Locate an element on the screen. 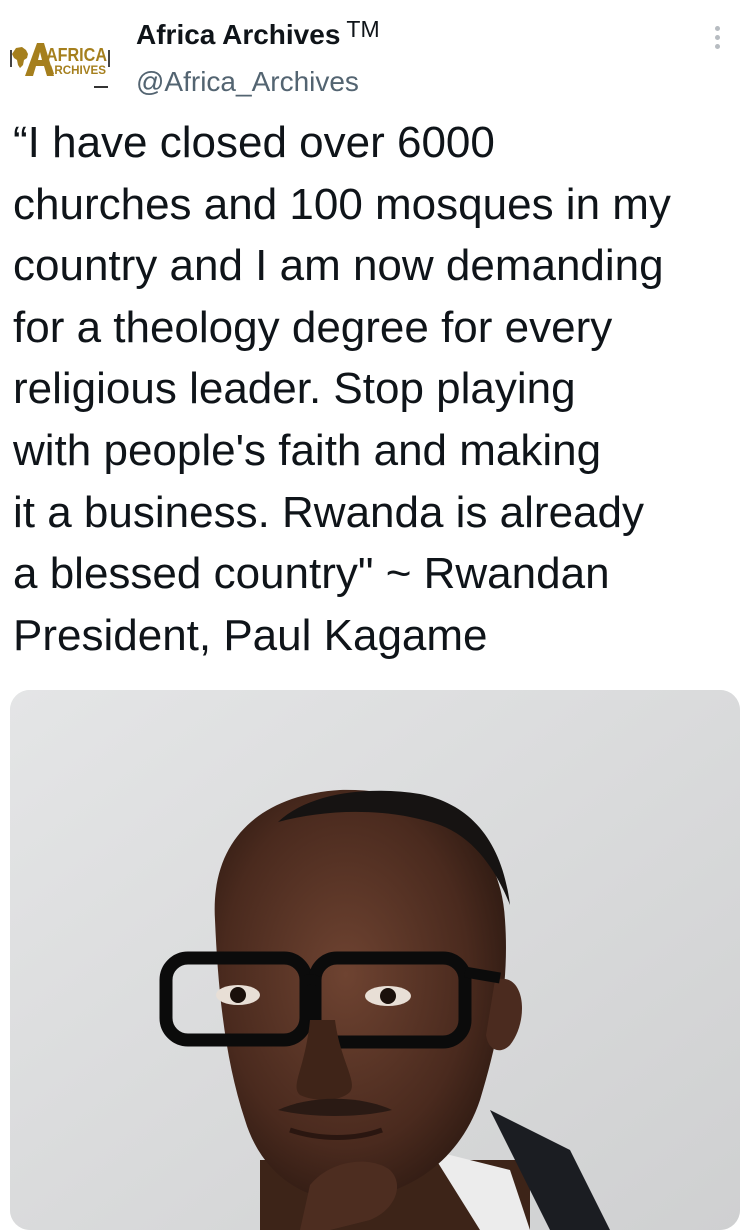 This screenshot has height=1230, width=756. tweet-text-line: President, Paul Kagame is located at coordinates (250, 635).